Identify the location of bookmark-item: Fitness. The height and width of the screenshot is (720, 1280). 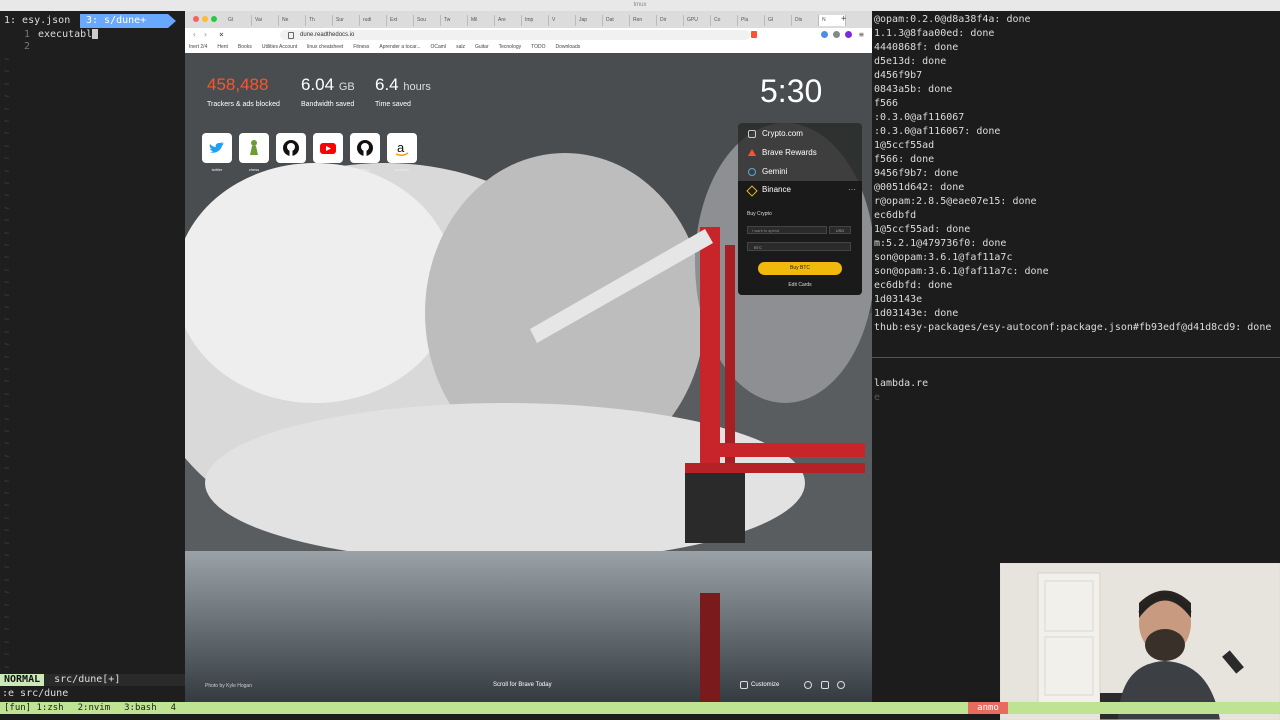
(361, 47).